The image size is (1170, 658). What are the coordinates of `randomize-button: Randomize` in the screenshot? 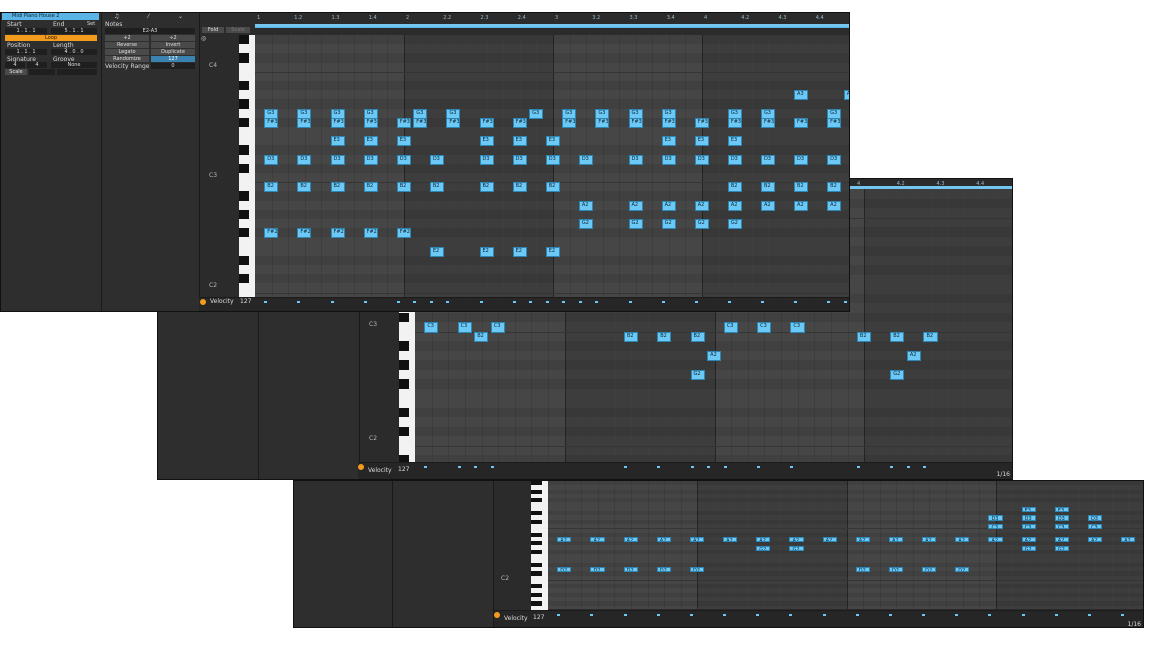 It's located at (127, 59).